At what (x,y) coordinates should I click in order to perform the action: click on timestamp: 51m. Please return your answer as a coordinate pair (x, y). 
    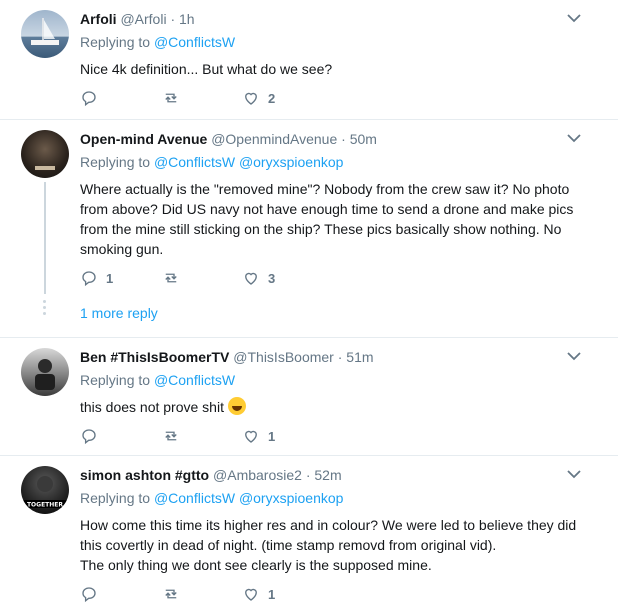
    Looking at the image, I should click on (359, 357).